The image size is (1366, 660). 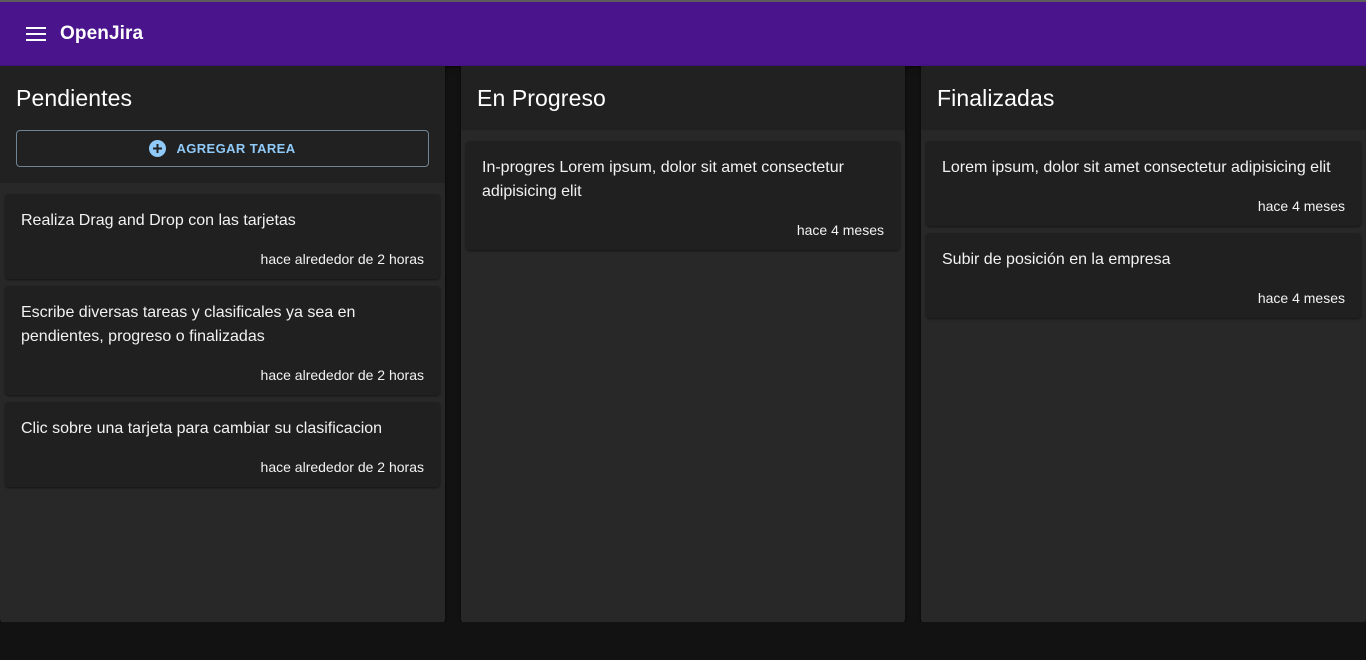 I want to click on page-background, so click(x=683, y=641).